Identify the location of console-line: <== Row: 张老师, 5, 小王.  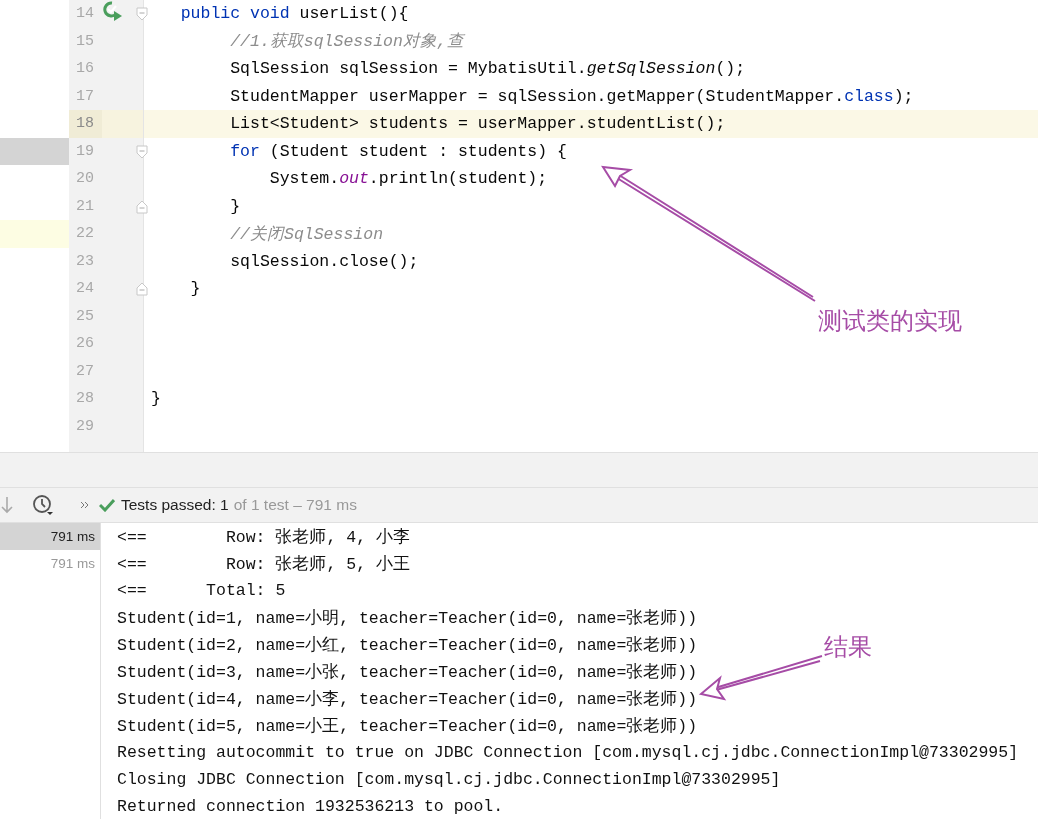
(263, 564).